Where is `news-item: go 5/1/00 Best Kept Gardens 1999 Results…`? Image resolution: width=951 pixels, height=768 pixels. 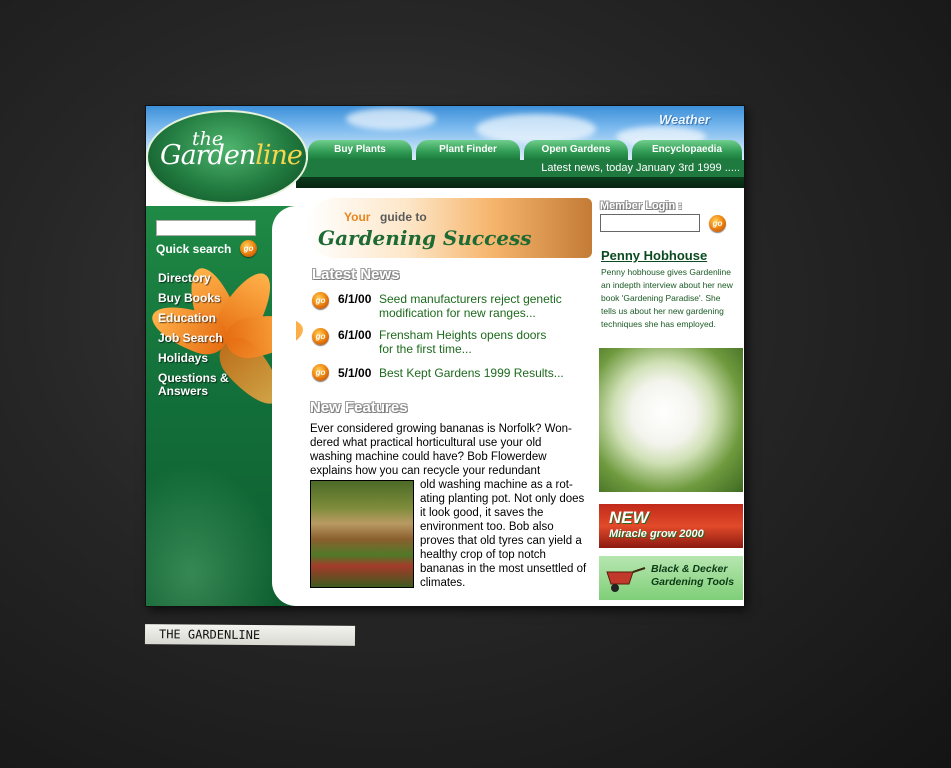 news-item: go 5/1/00 Best Kept Gardens 1999 Results… is located at coordinates (452, 374).